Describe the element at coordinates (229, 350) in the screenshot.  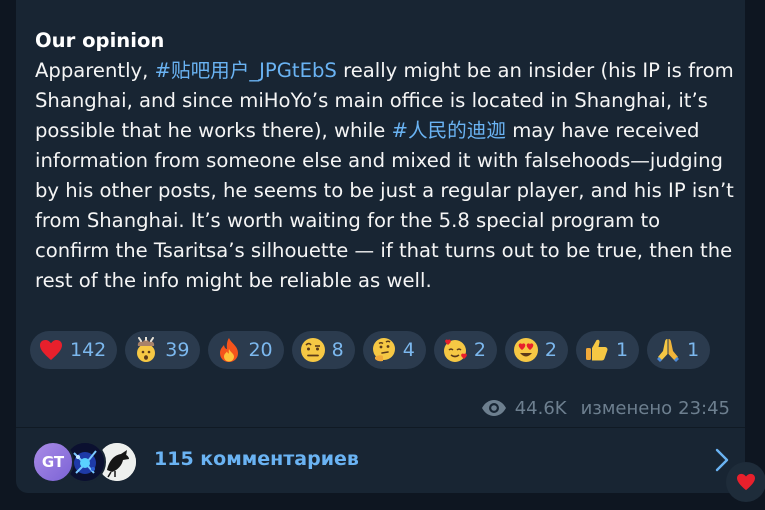
I see `fire-emoji` at that location.